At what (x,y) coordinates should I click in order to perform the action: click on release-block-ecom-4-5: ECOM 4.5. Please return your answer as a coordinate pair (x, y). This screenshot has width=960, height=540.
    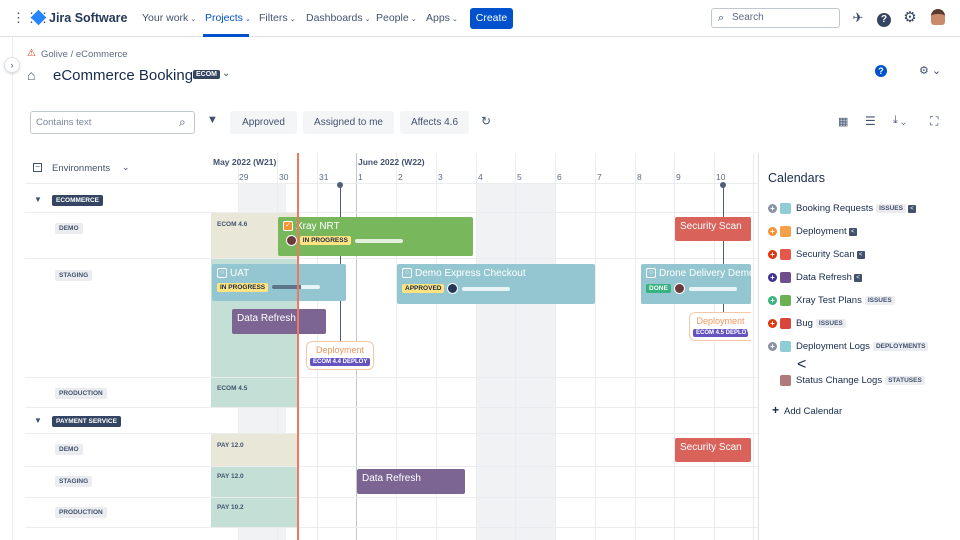
    Looking at the image, I should click on (254, 392).